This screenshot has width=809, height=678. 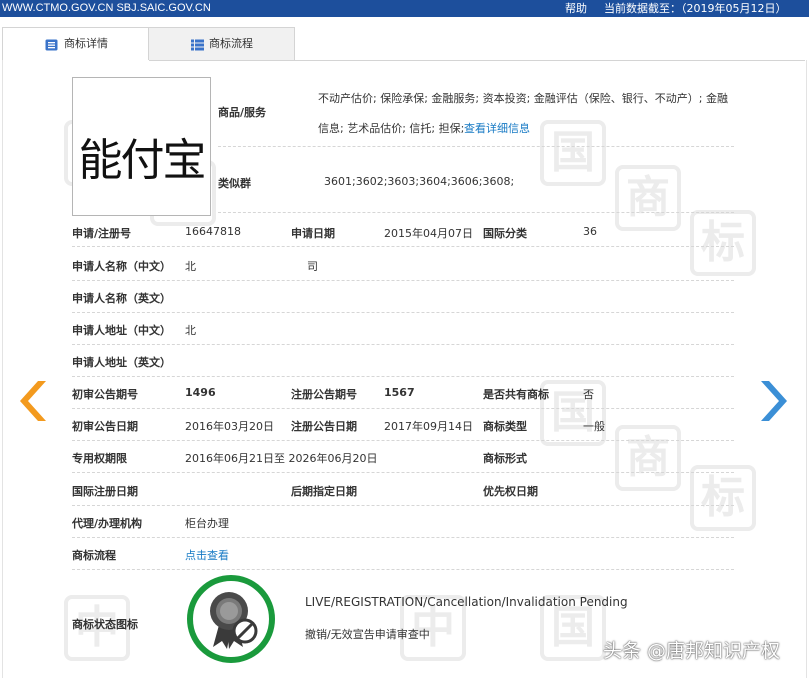 What do you see at coordinates (324, 426) in the screenshot?
I see `reg-notice-date-label: 注册公告日期` at bounding box center [324, 426].